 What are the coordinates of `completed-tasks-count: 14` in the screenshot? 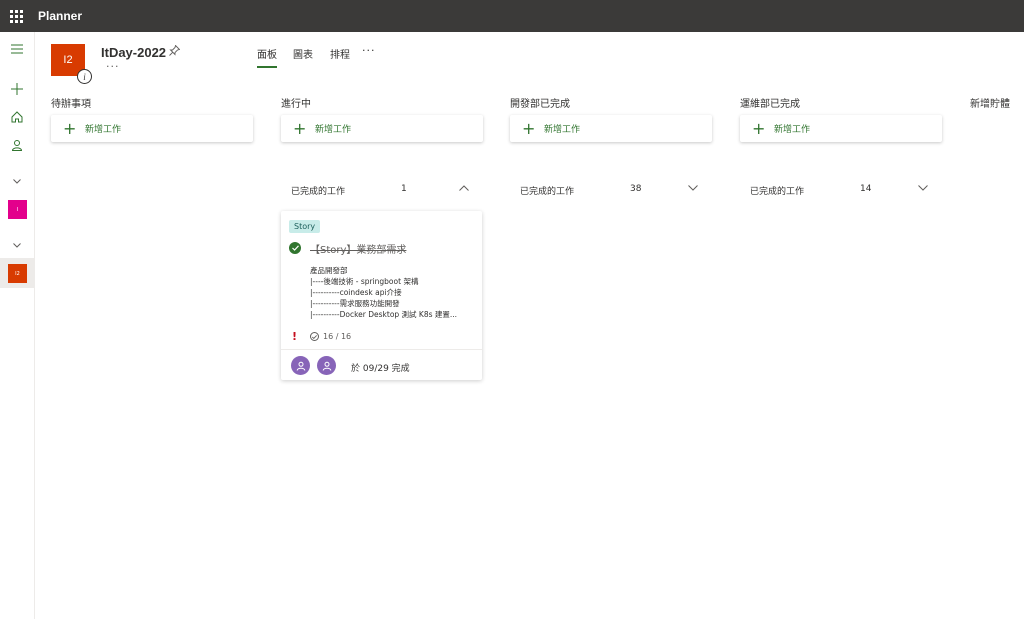 It's located at (866, 189).